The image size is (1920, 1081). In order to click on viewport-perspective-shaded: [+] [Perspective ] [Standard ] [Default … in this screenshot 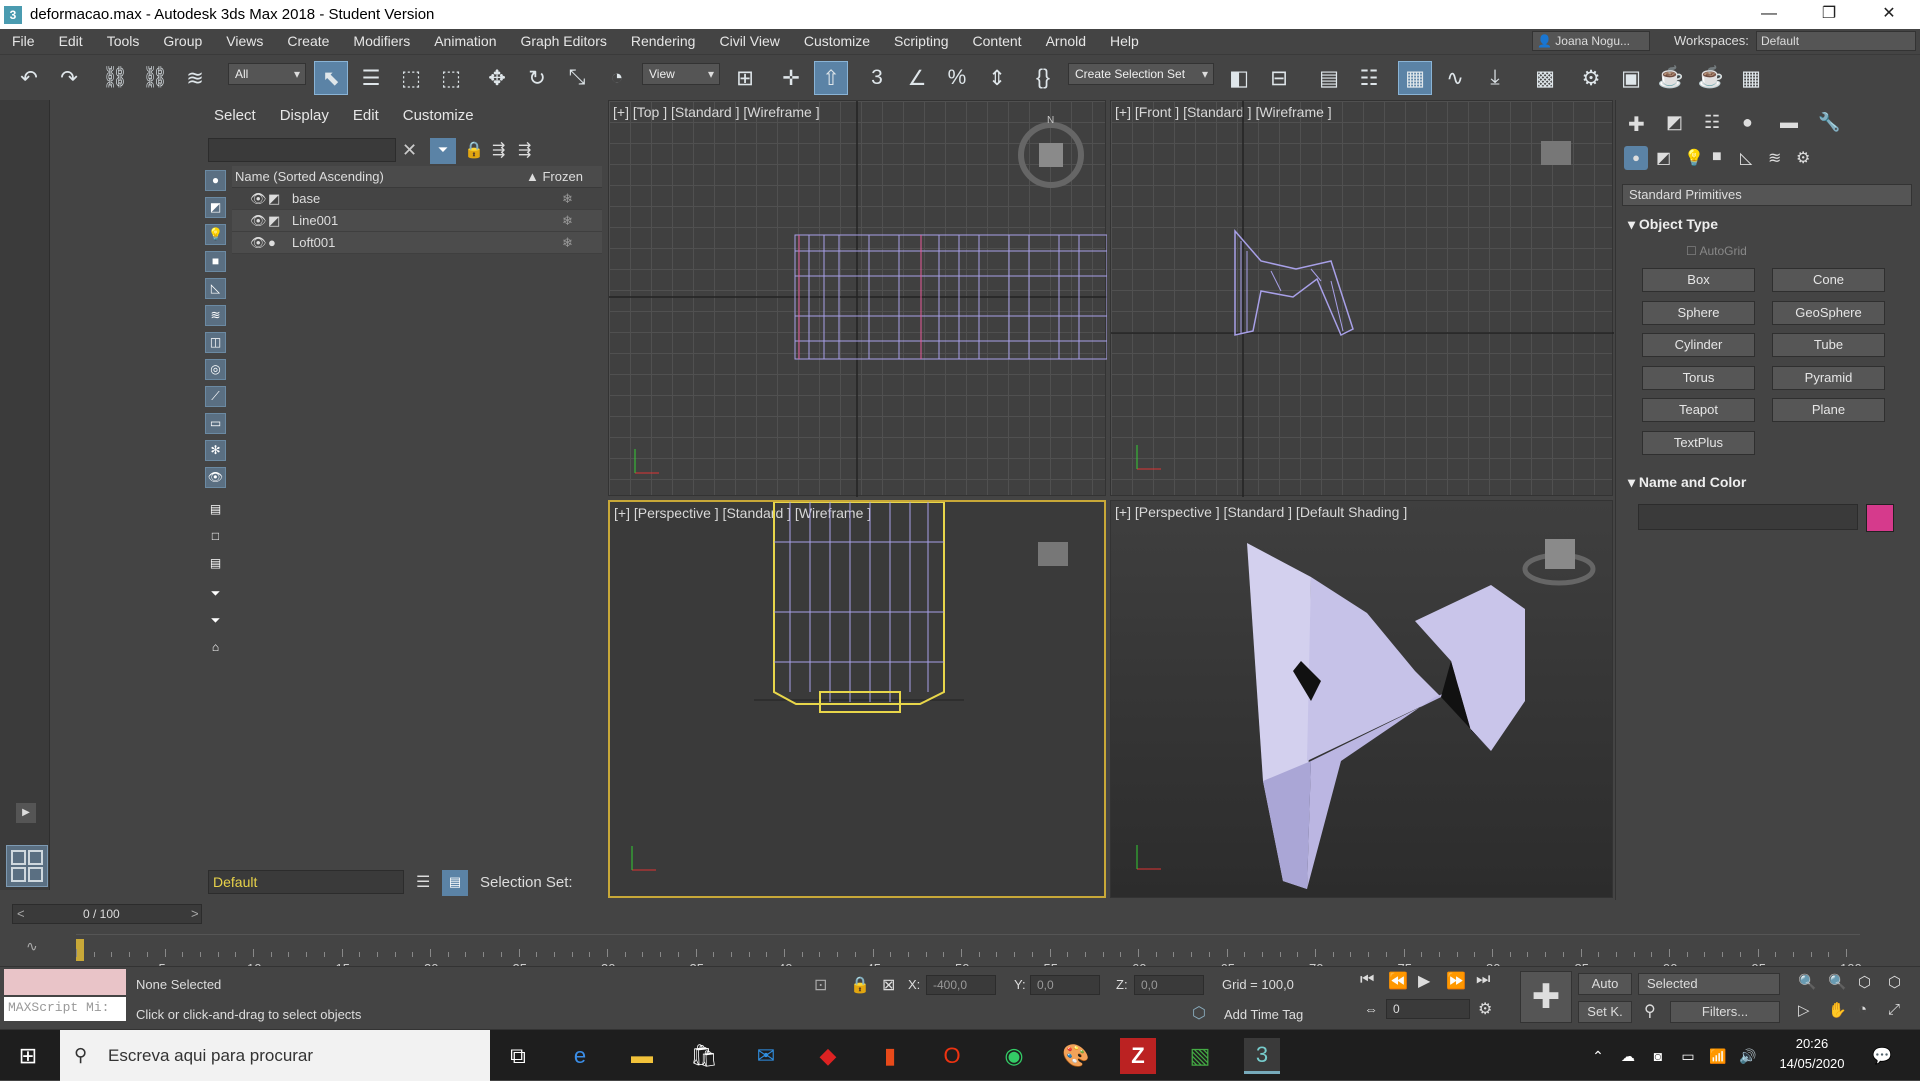, I will do `click(1361, 699)`.